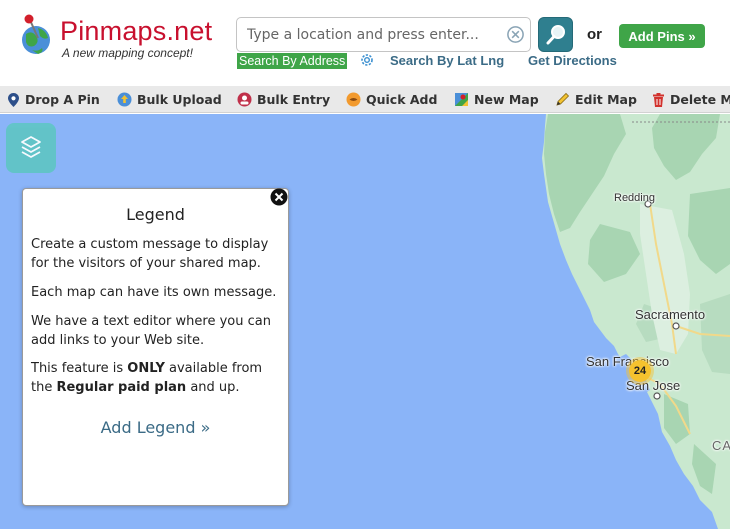  I want to click on logo, so click(37, 36).